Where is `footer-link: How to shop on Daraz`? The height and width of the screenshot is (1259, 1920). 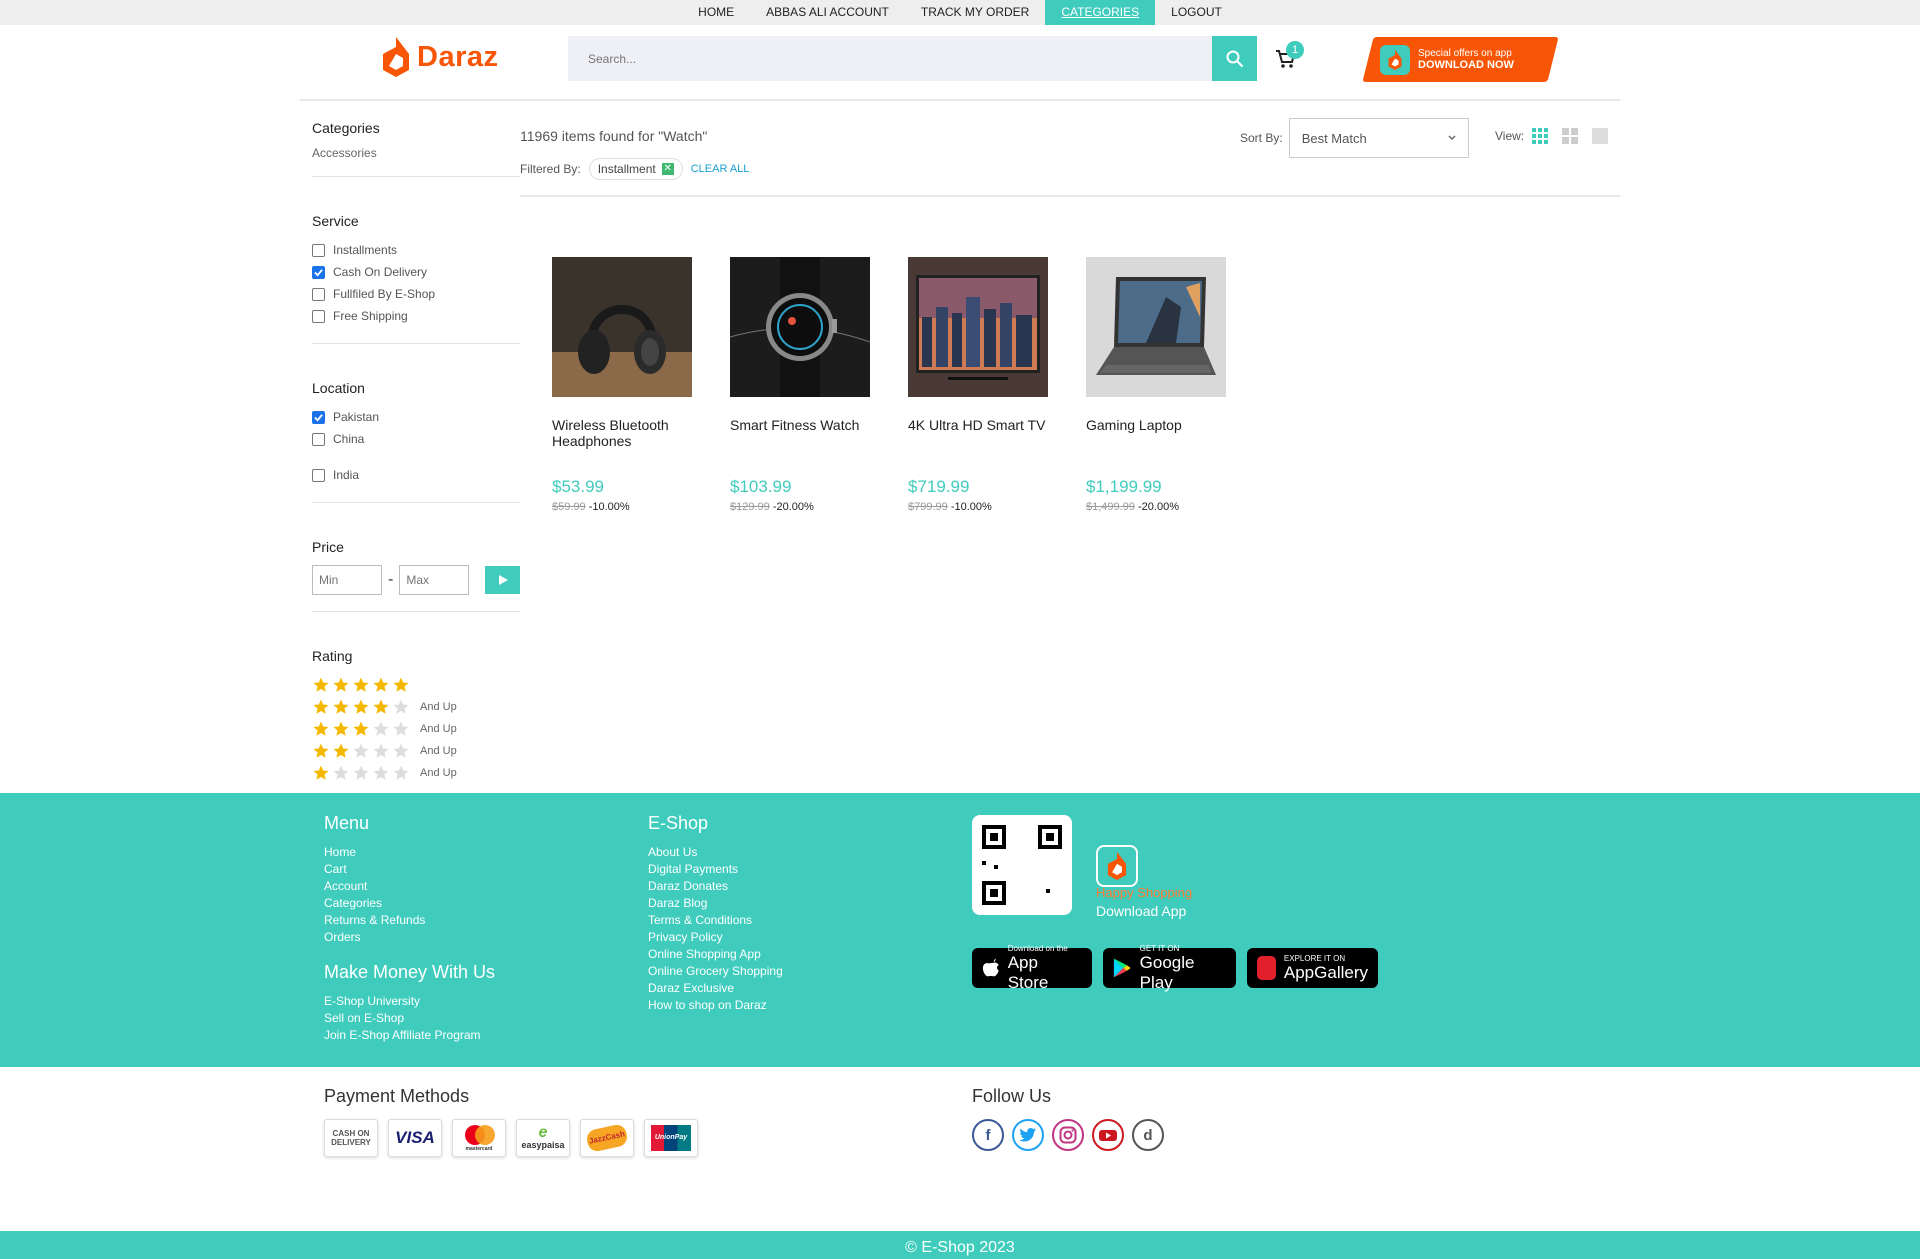
footer-link: How to shop on Daraz is located at coordinates (715, 1005).